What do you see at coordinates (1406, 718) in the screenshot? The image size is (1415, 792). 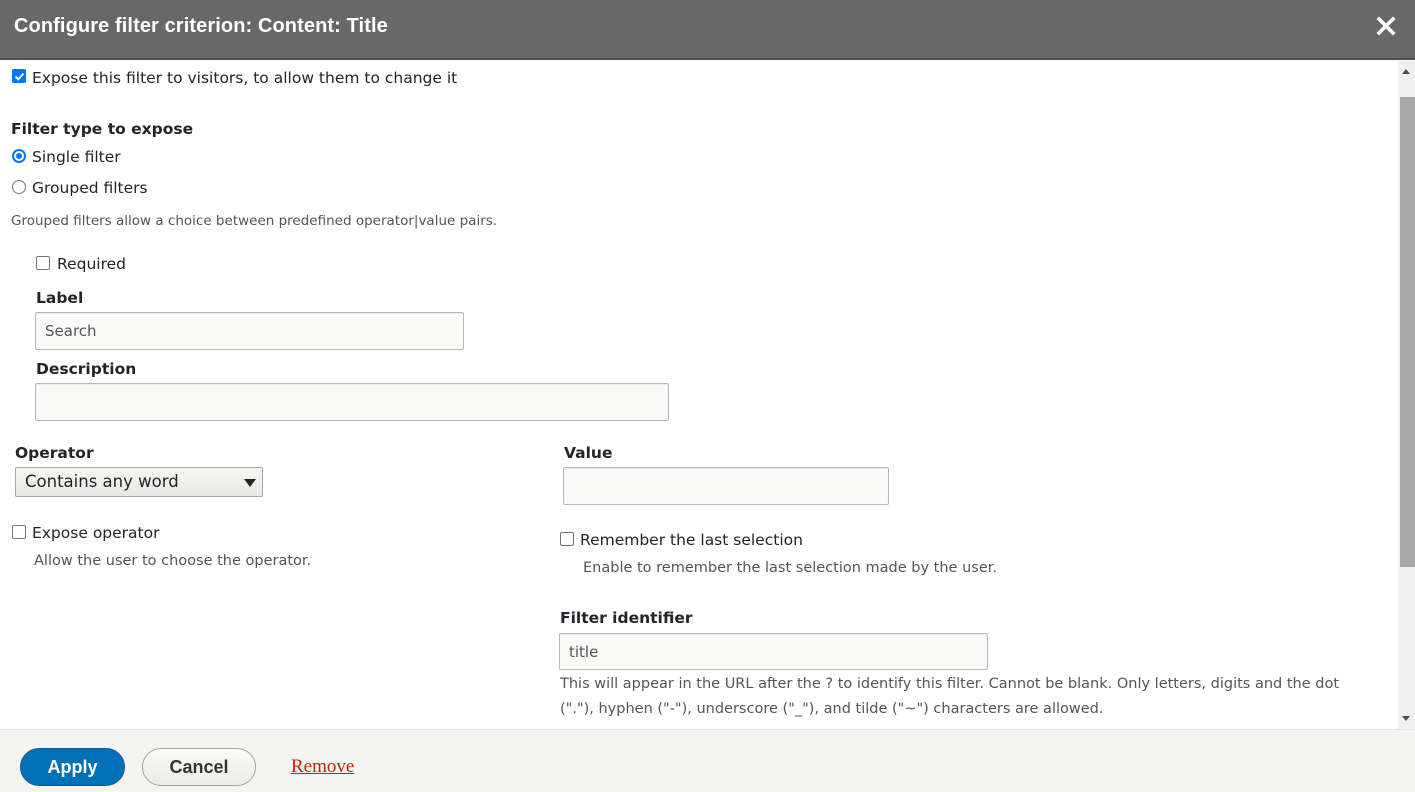 I see `scroll-down-icon` at bounding box center [1406, 718].